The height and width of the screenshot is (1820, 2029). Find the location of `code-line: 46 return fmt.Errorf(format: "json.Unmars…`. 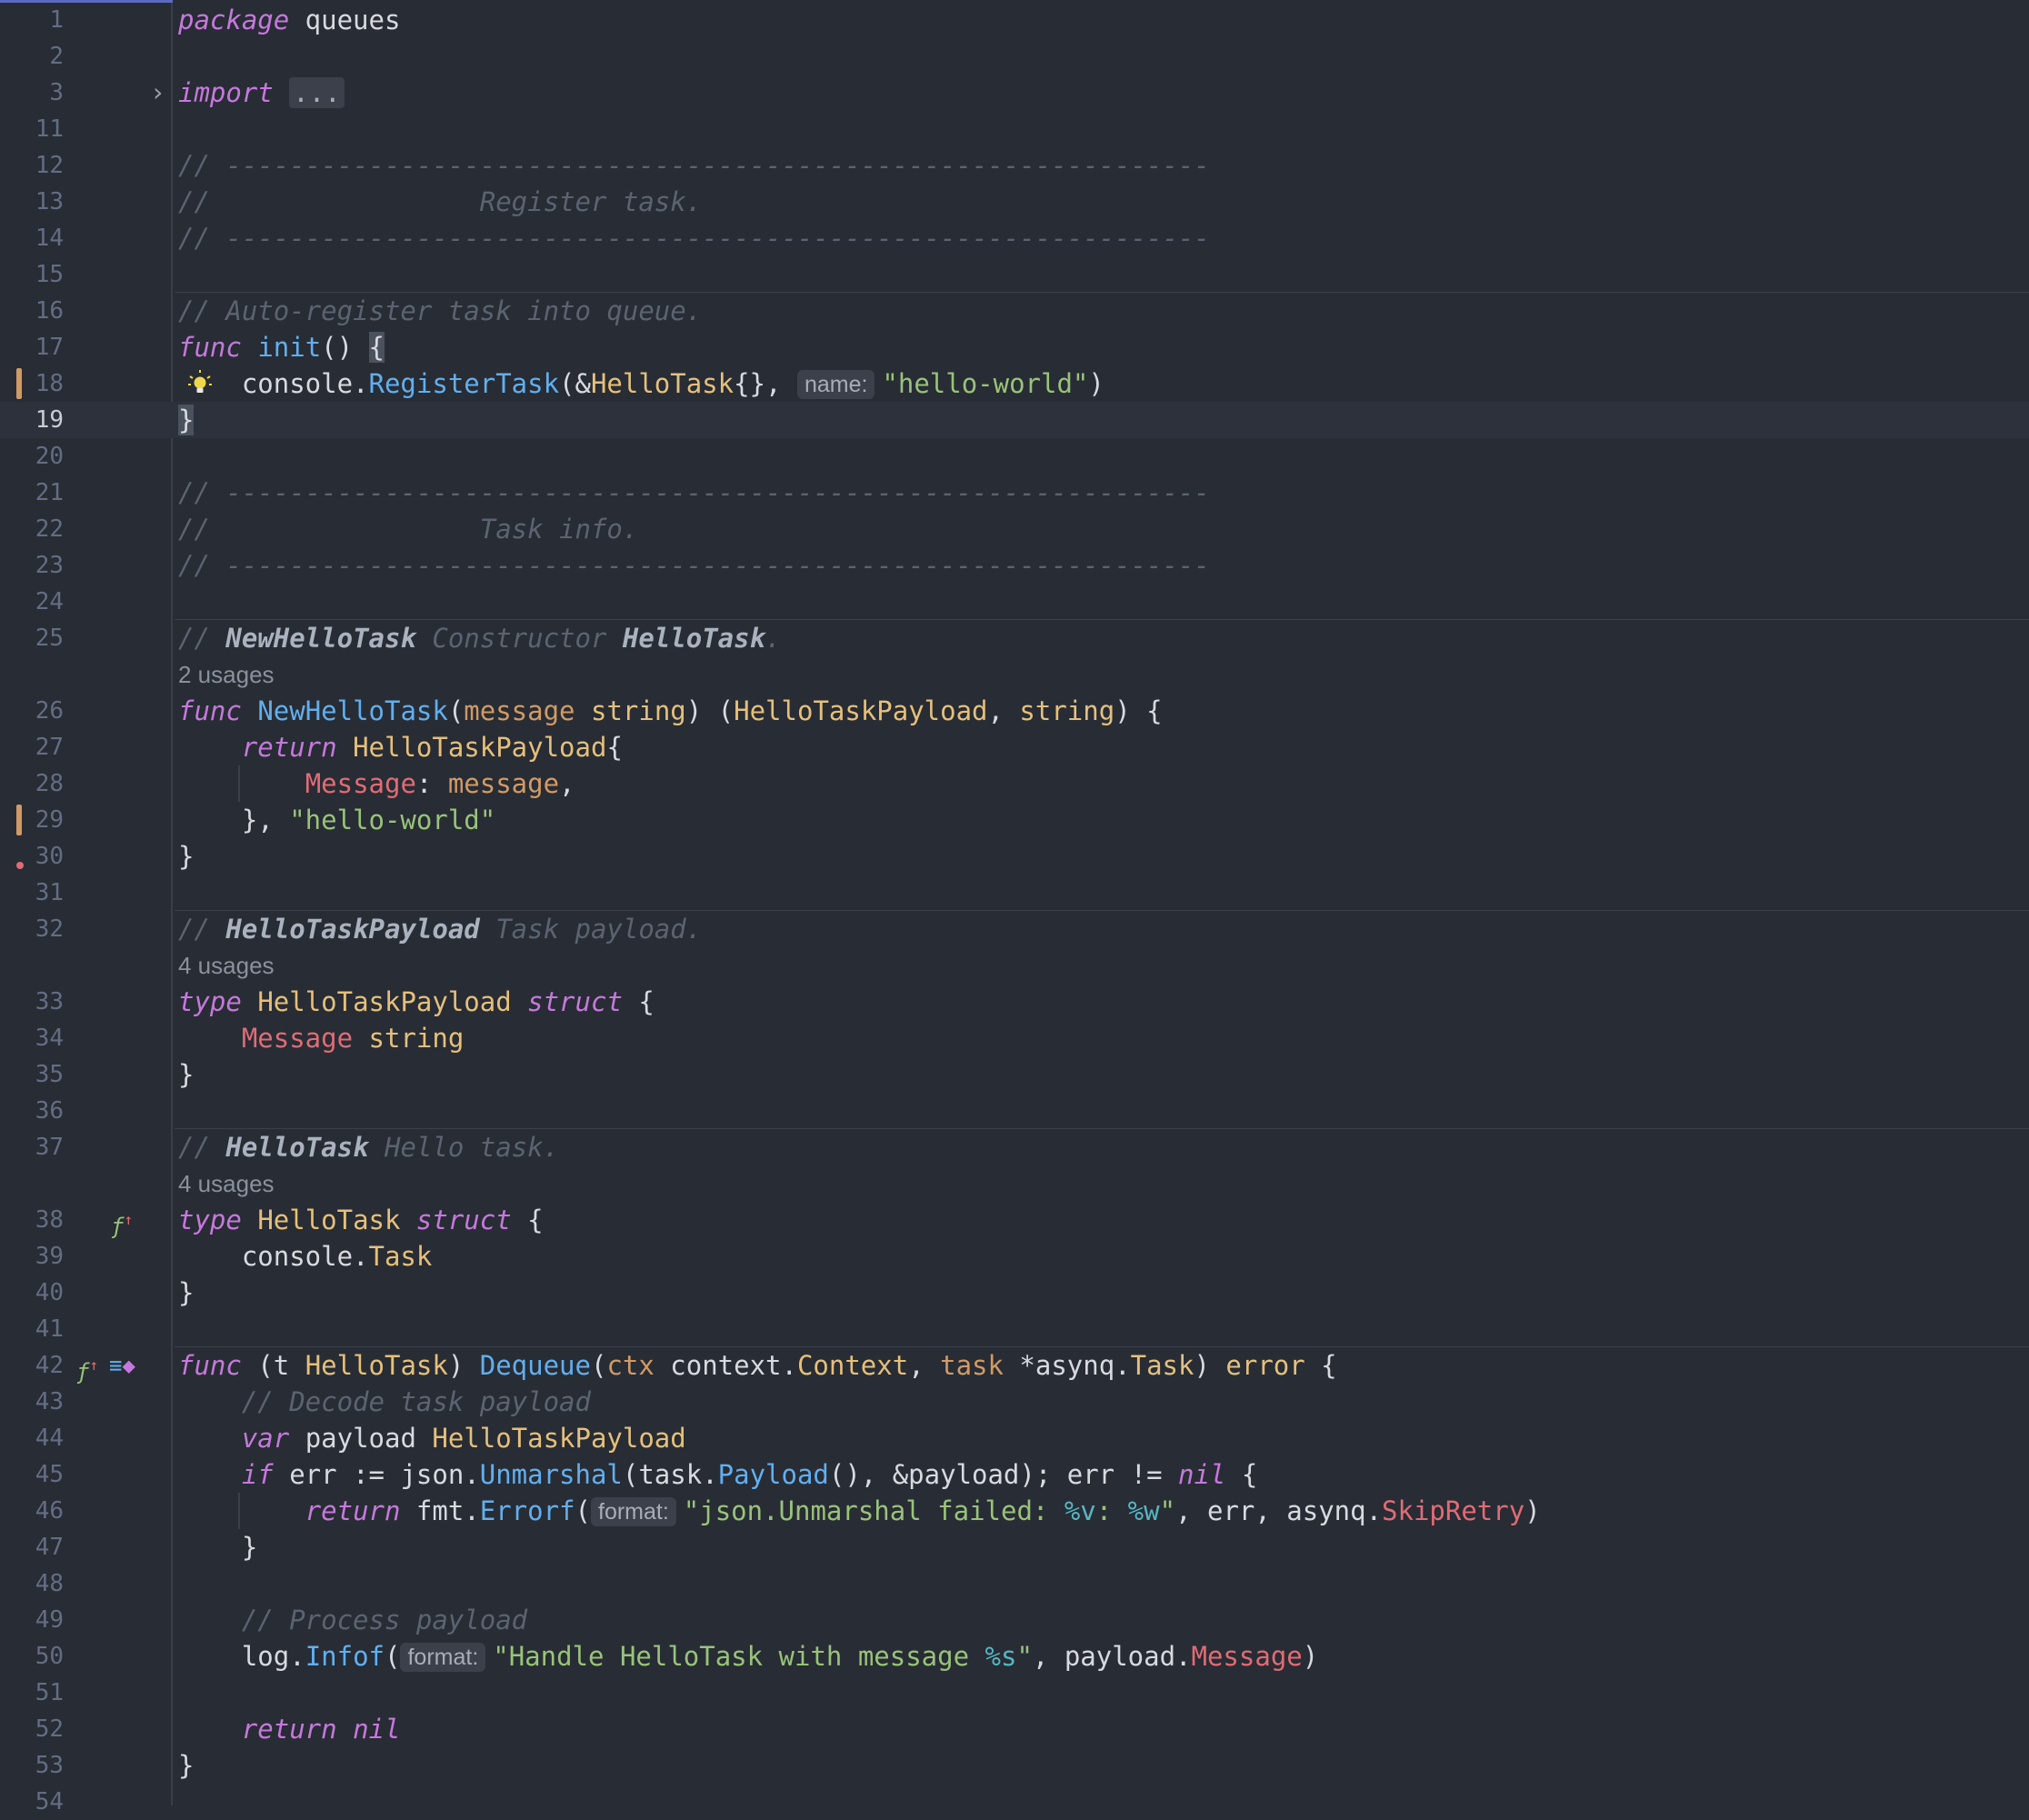

code-line: 46 return fmt.Errorf(format: "json.Unmars… is located at coordinates (1014, 1511).